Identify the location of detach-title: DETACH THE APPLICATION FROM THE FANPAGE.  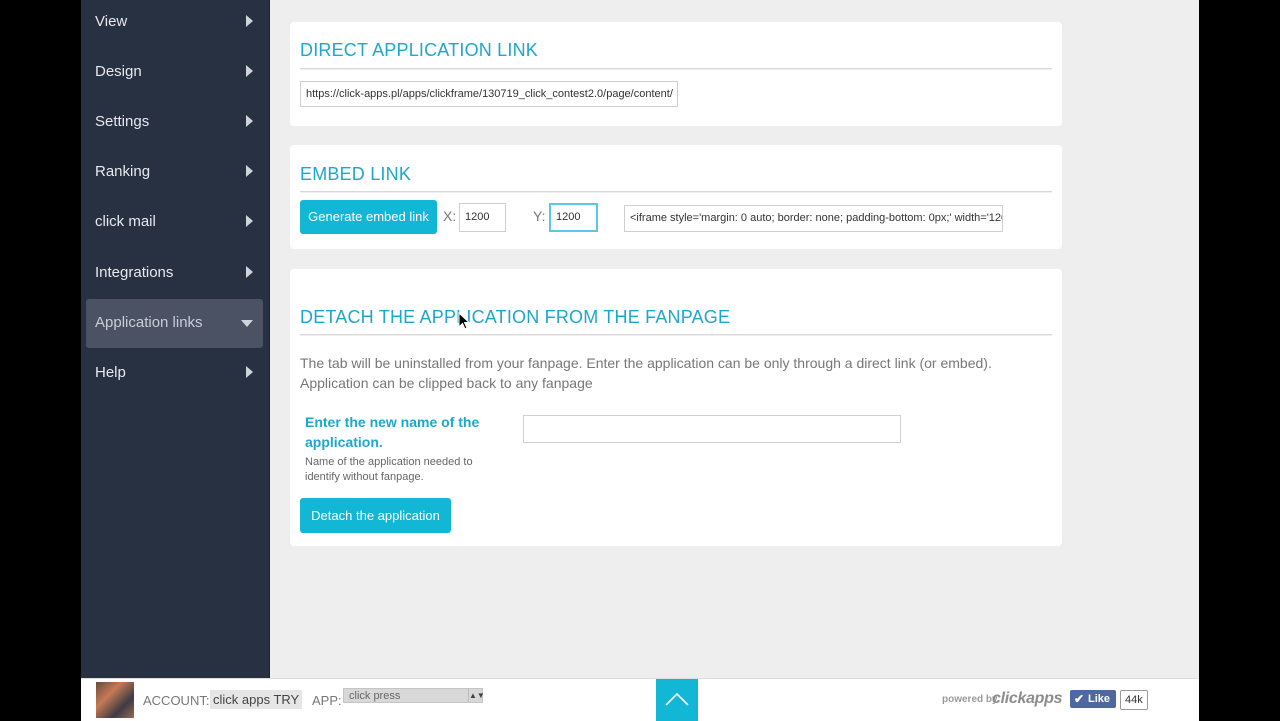
(515, 317).